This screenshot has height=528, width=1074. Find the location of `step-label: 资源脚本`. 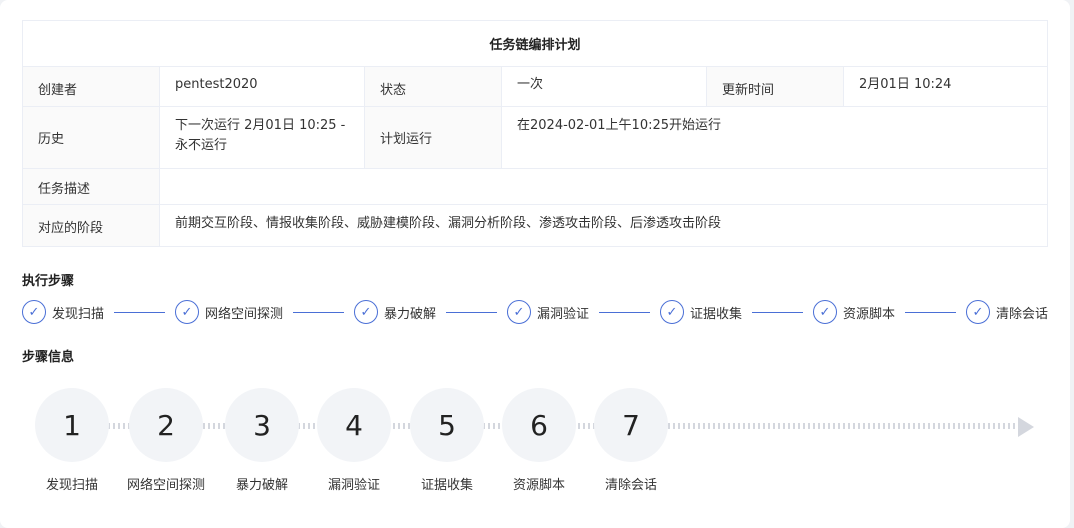

step-label: 资源脚本 is located at coordinates (869, 314).